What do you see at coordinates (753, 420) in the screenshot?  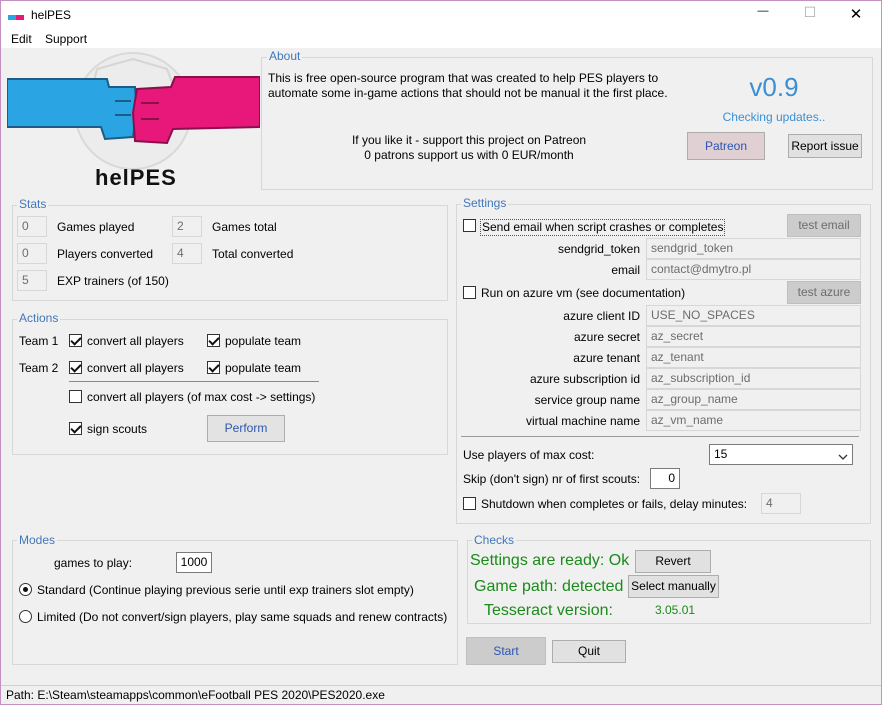 I see `vm-name-field: az_vm_name` at bounding box center [753, 420].